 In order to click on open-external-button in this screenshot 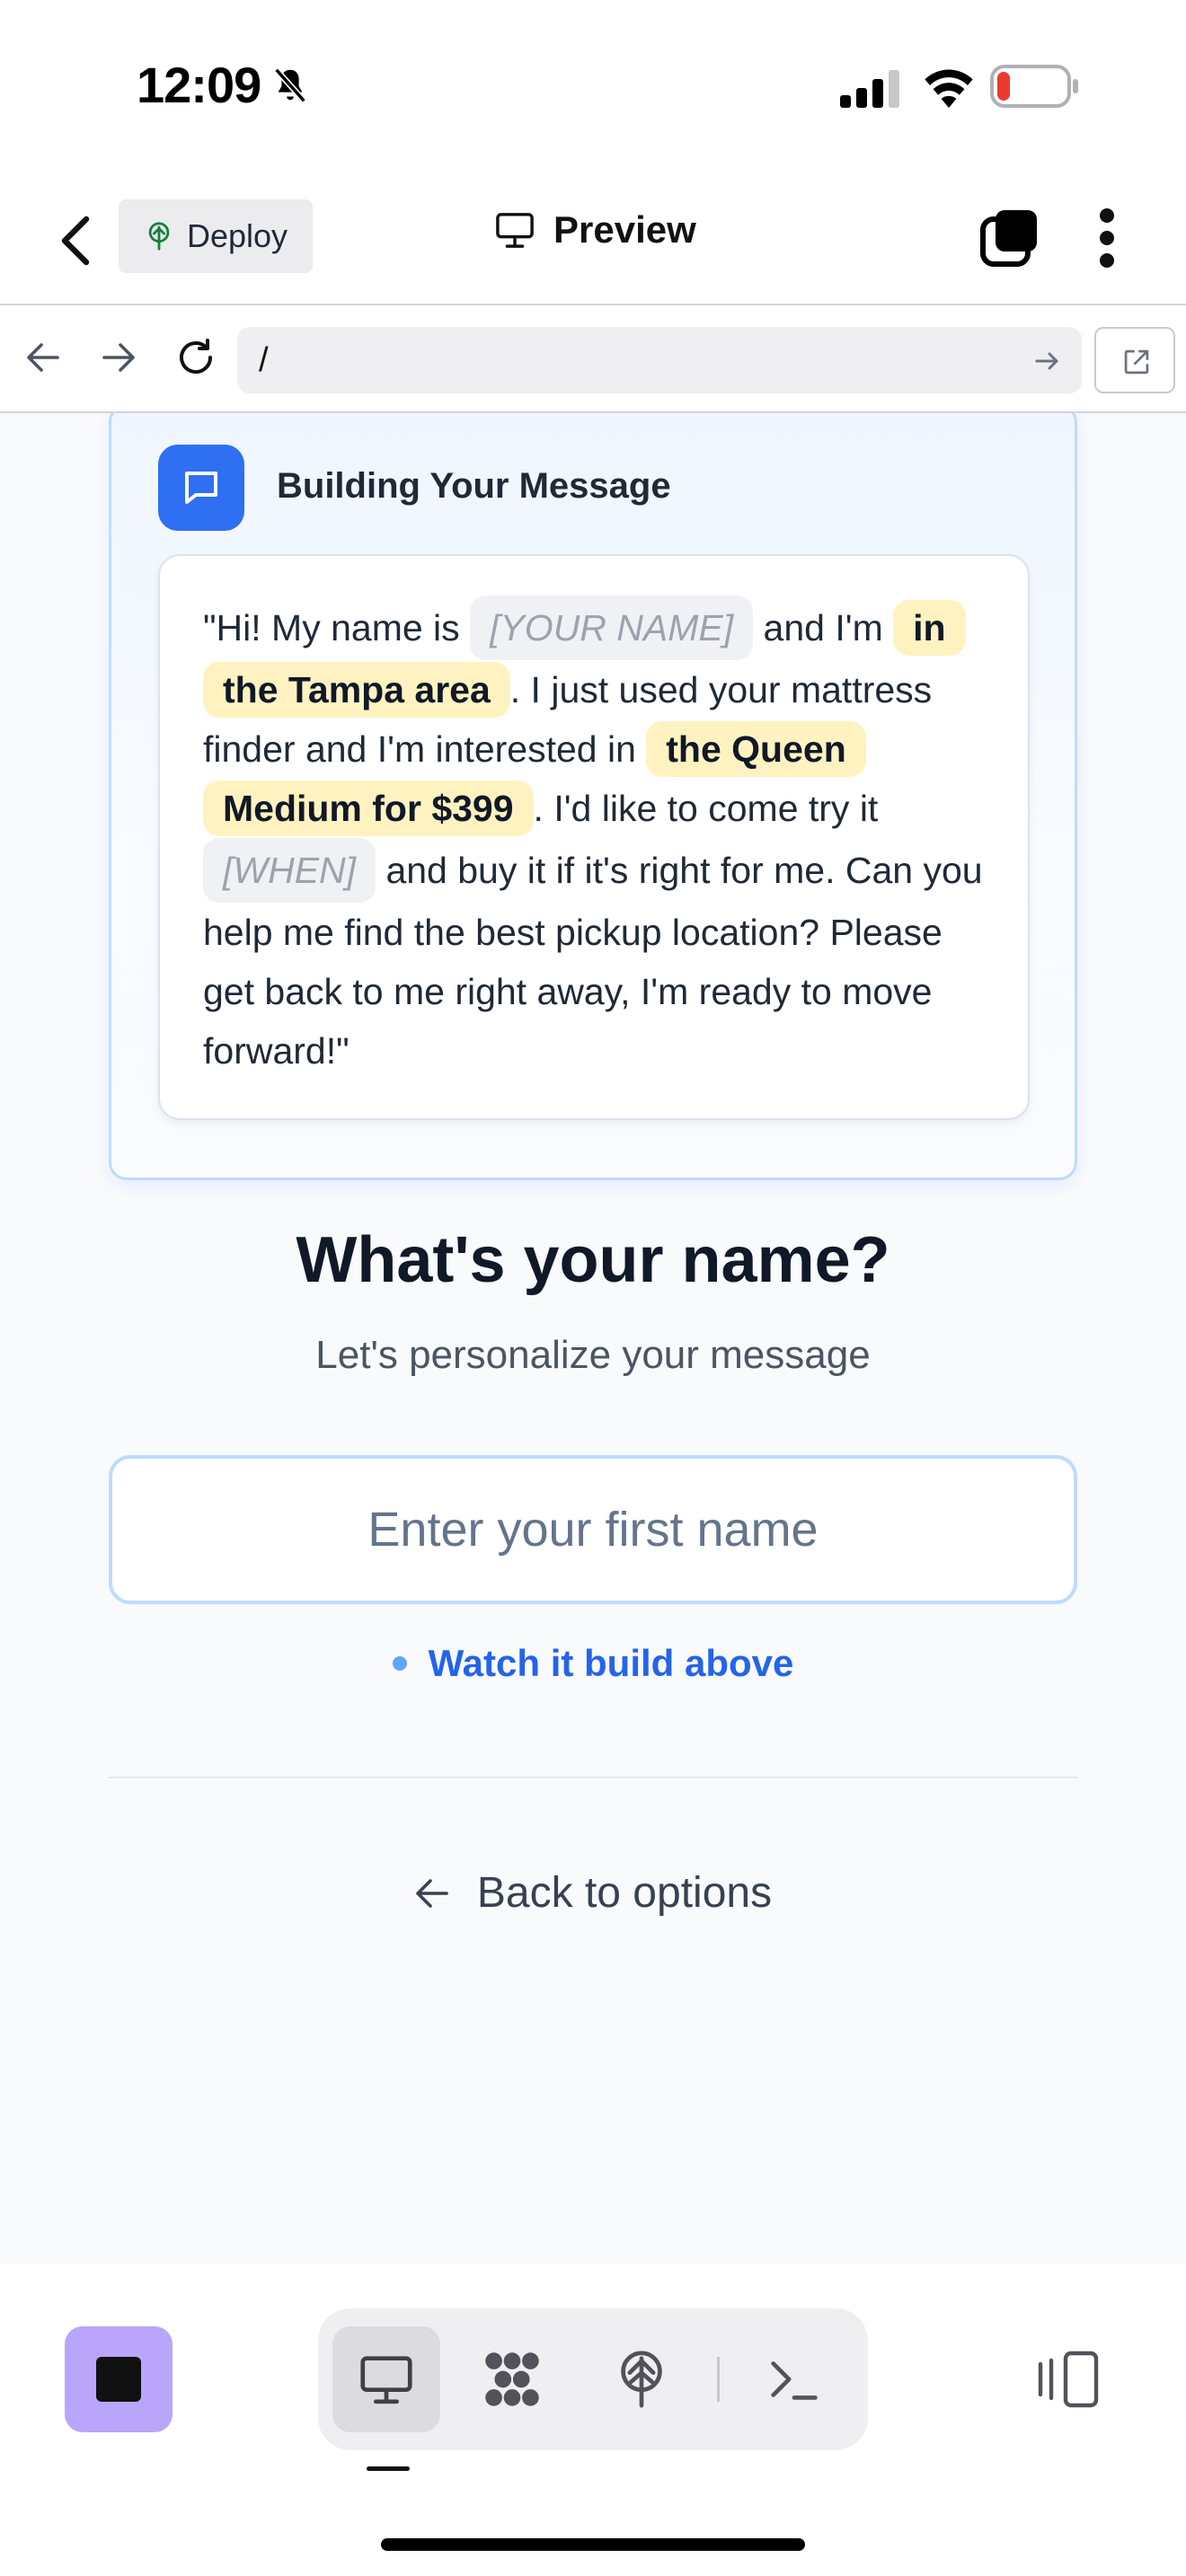, I will do `click(1134, 360)`.